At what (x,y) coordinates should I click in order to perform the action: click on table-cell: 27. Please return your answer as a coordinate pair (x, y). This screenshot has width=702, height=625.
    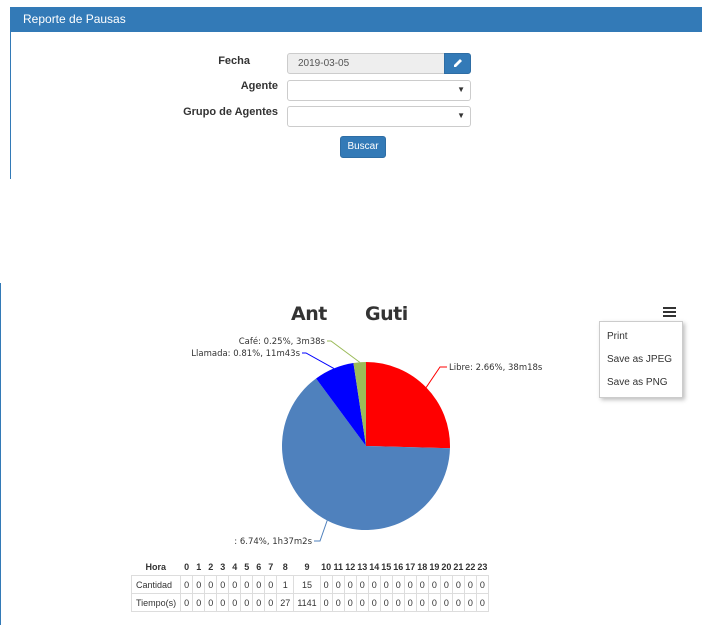
    Looking at the image, I should click on (285, 602).